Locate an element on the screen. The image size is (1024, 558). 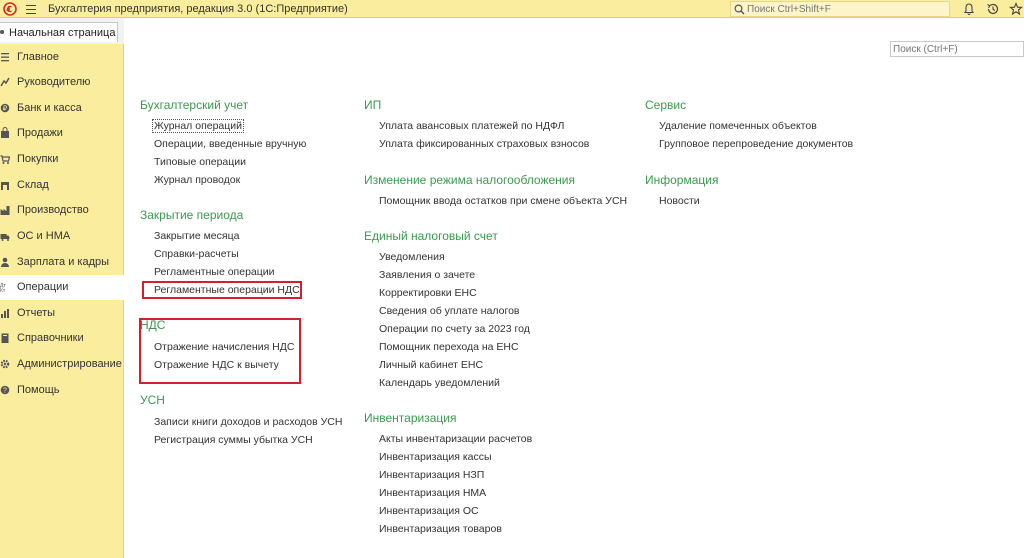
sidebar-item-label: Банк и касса is located at coordinates (49, 108).